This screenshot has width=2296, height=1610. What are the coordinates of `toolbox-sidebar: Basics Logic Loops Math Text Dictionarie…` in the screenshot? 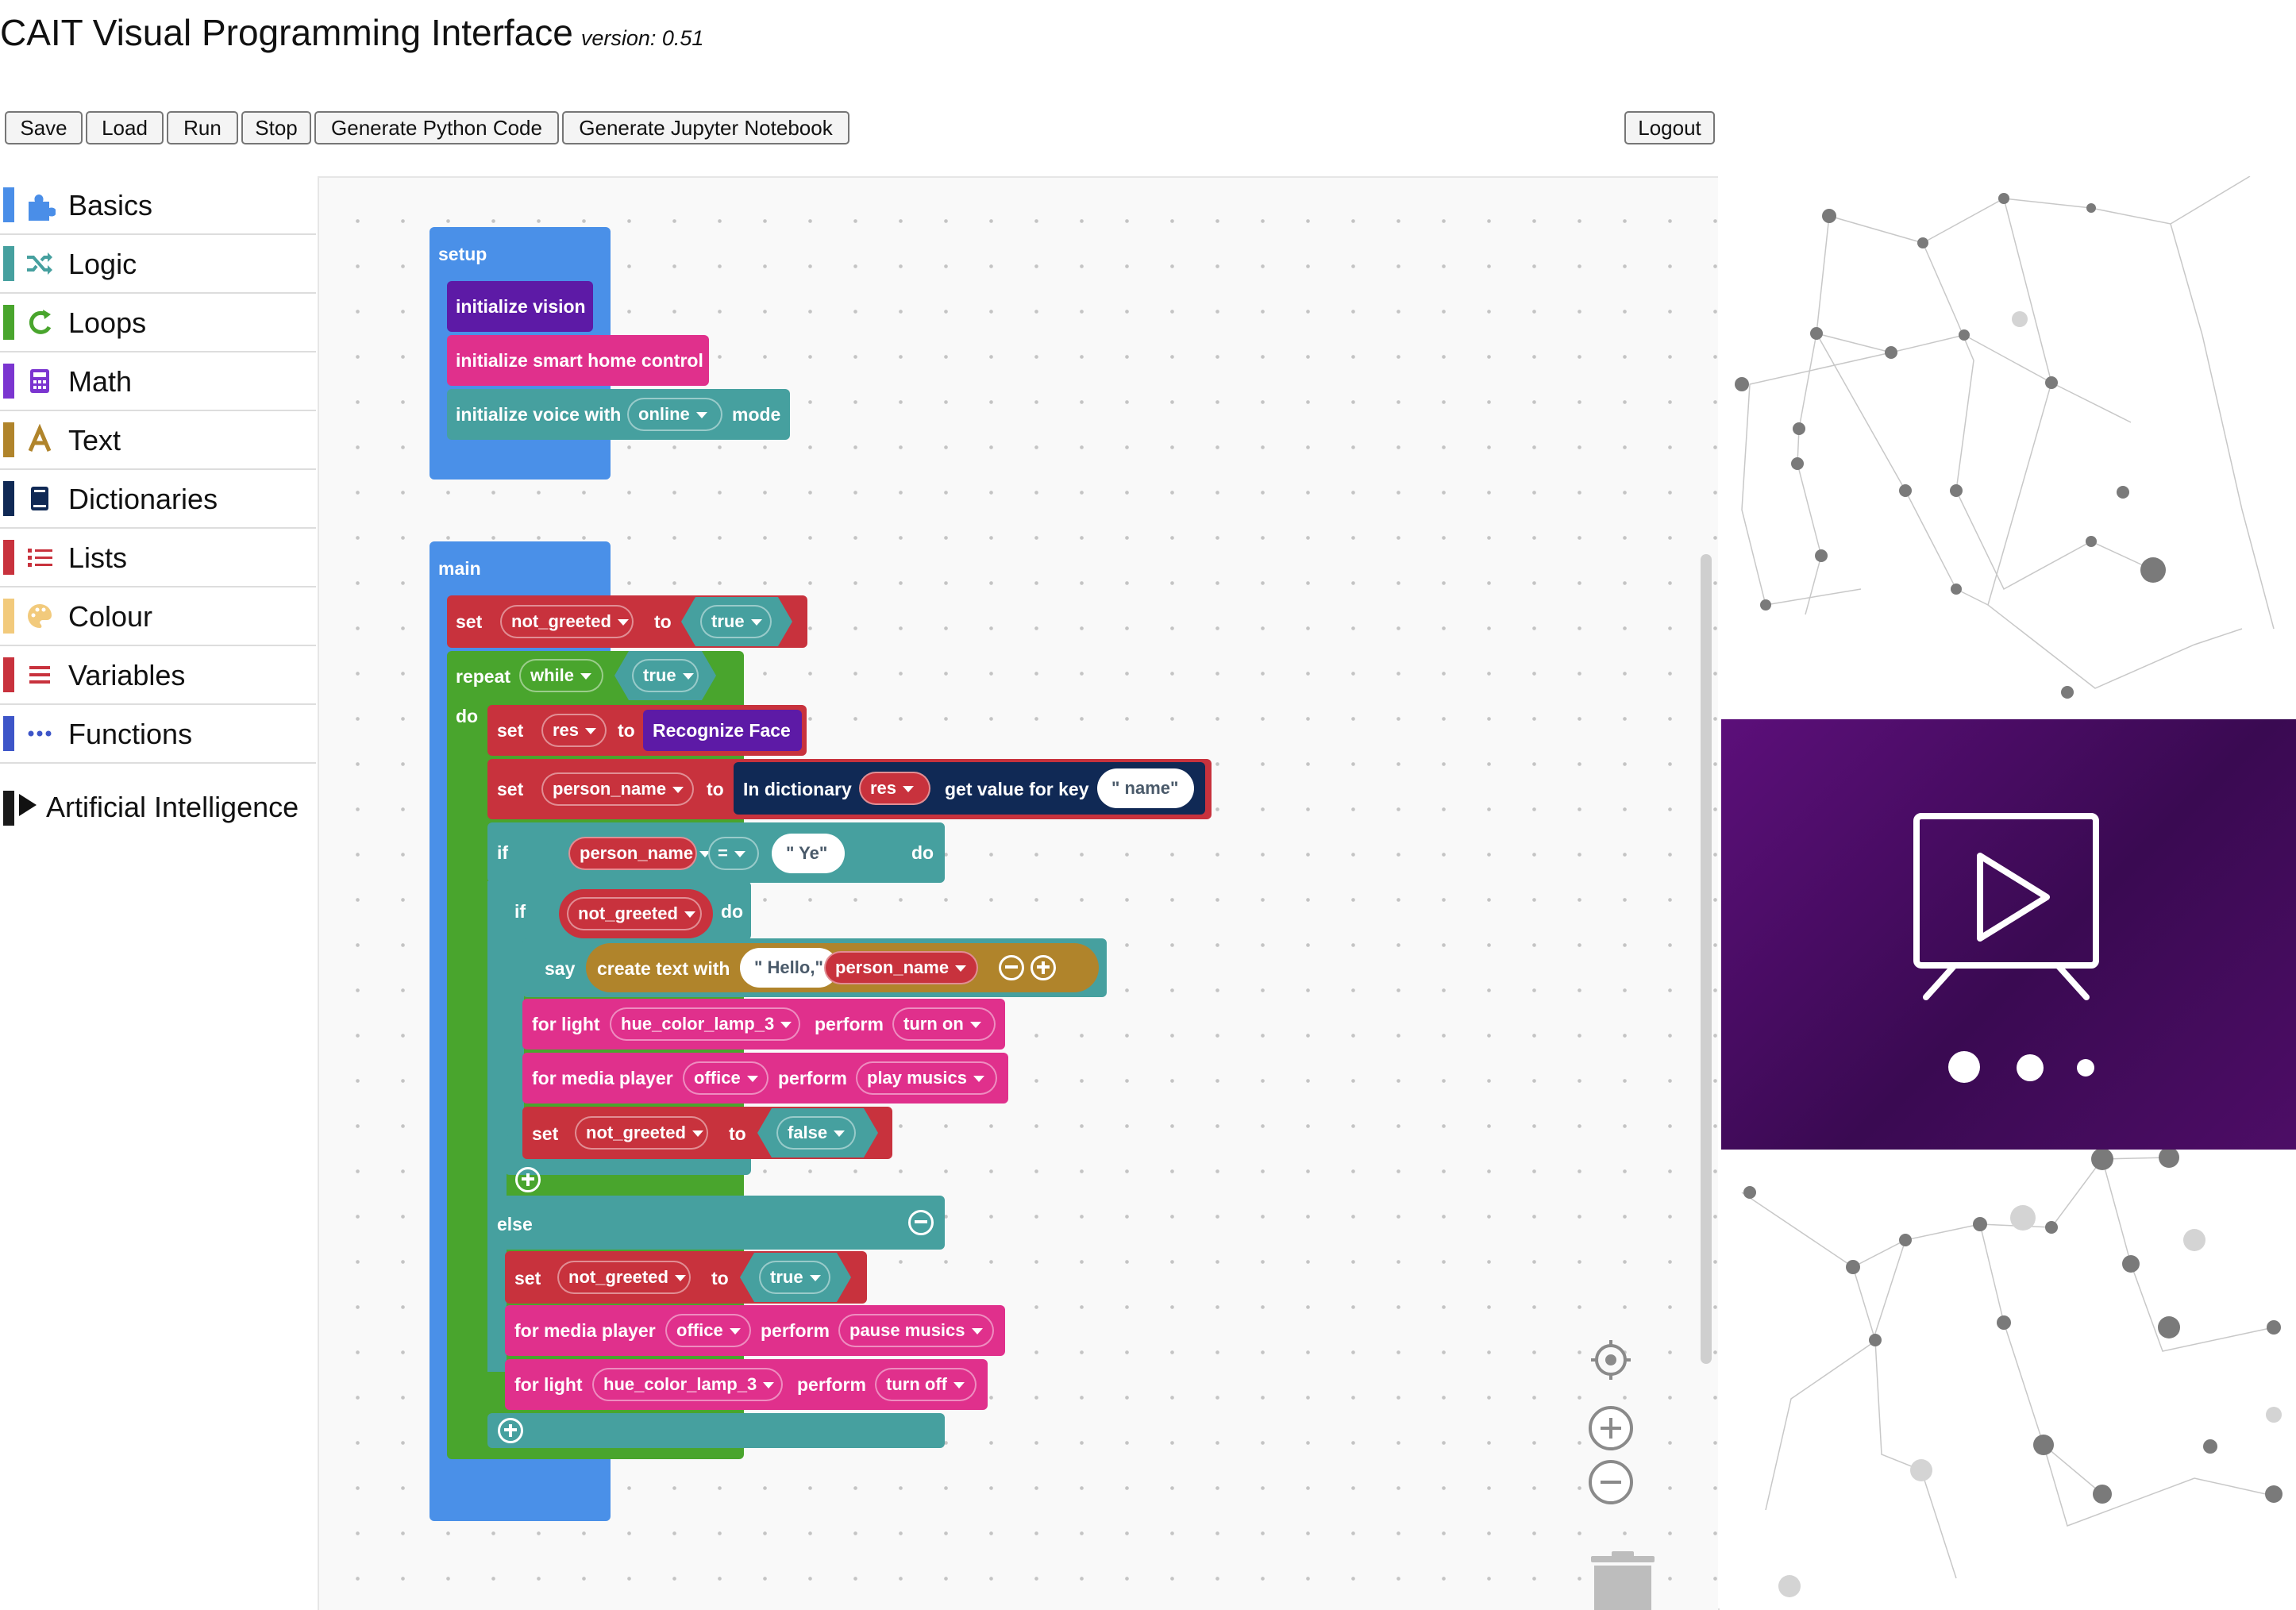 It's located at (158, 892).